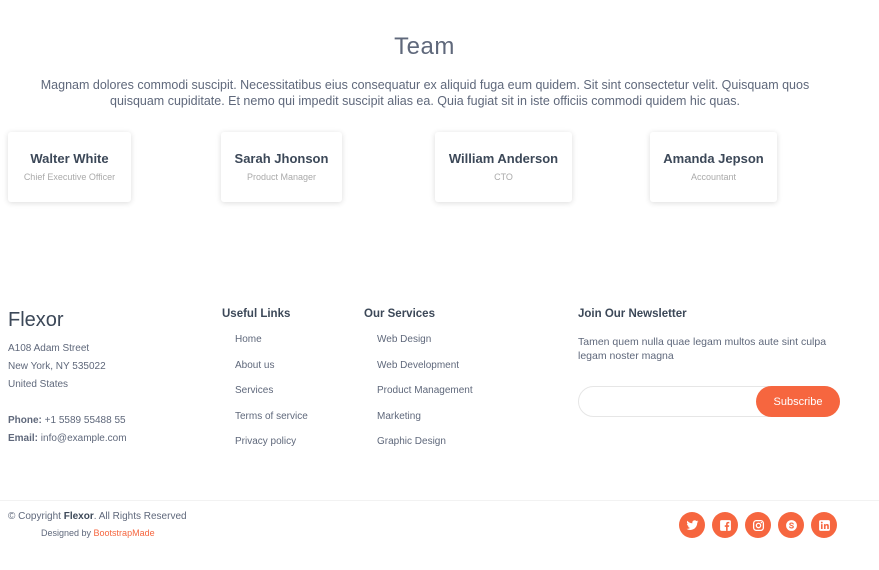  I want to click on copyright-brand: Flexor, so click(78, 516).